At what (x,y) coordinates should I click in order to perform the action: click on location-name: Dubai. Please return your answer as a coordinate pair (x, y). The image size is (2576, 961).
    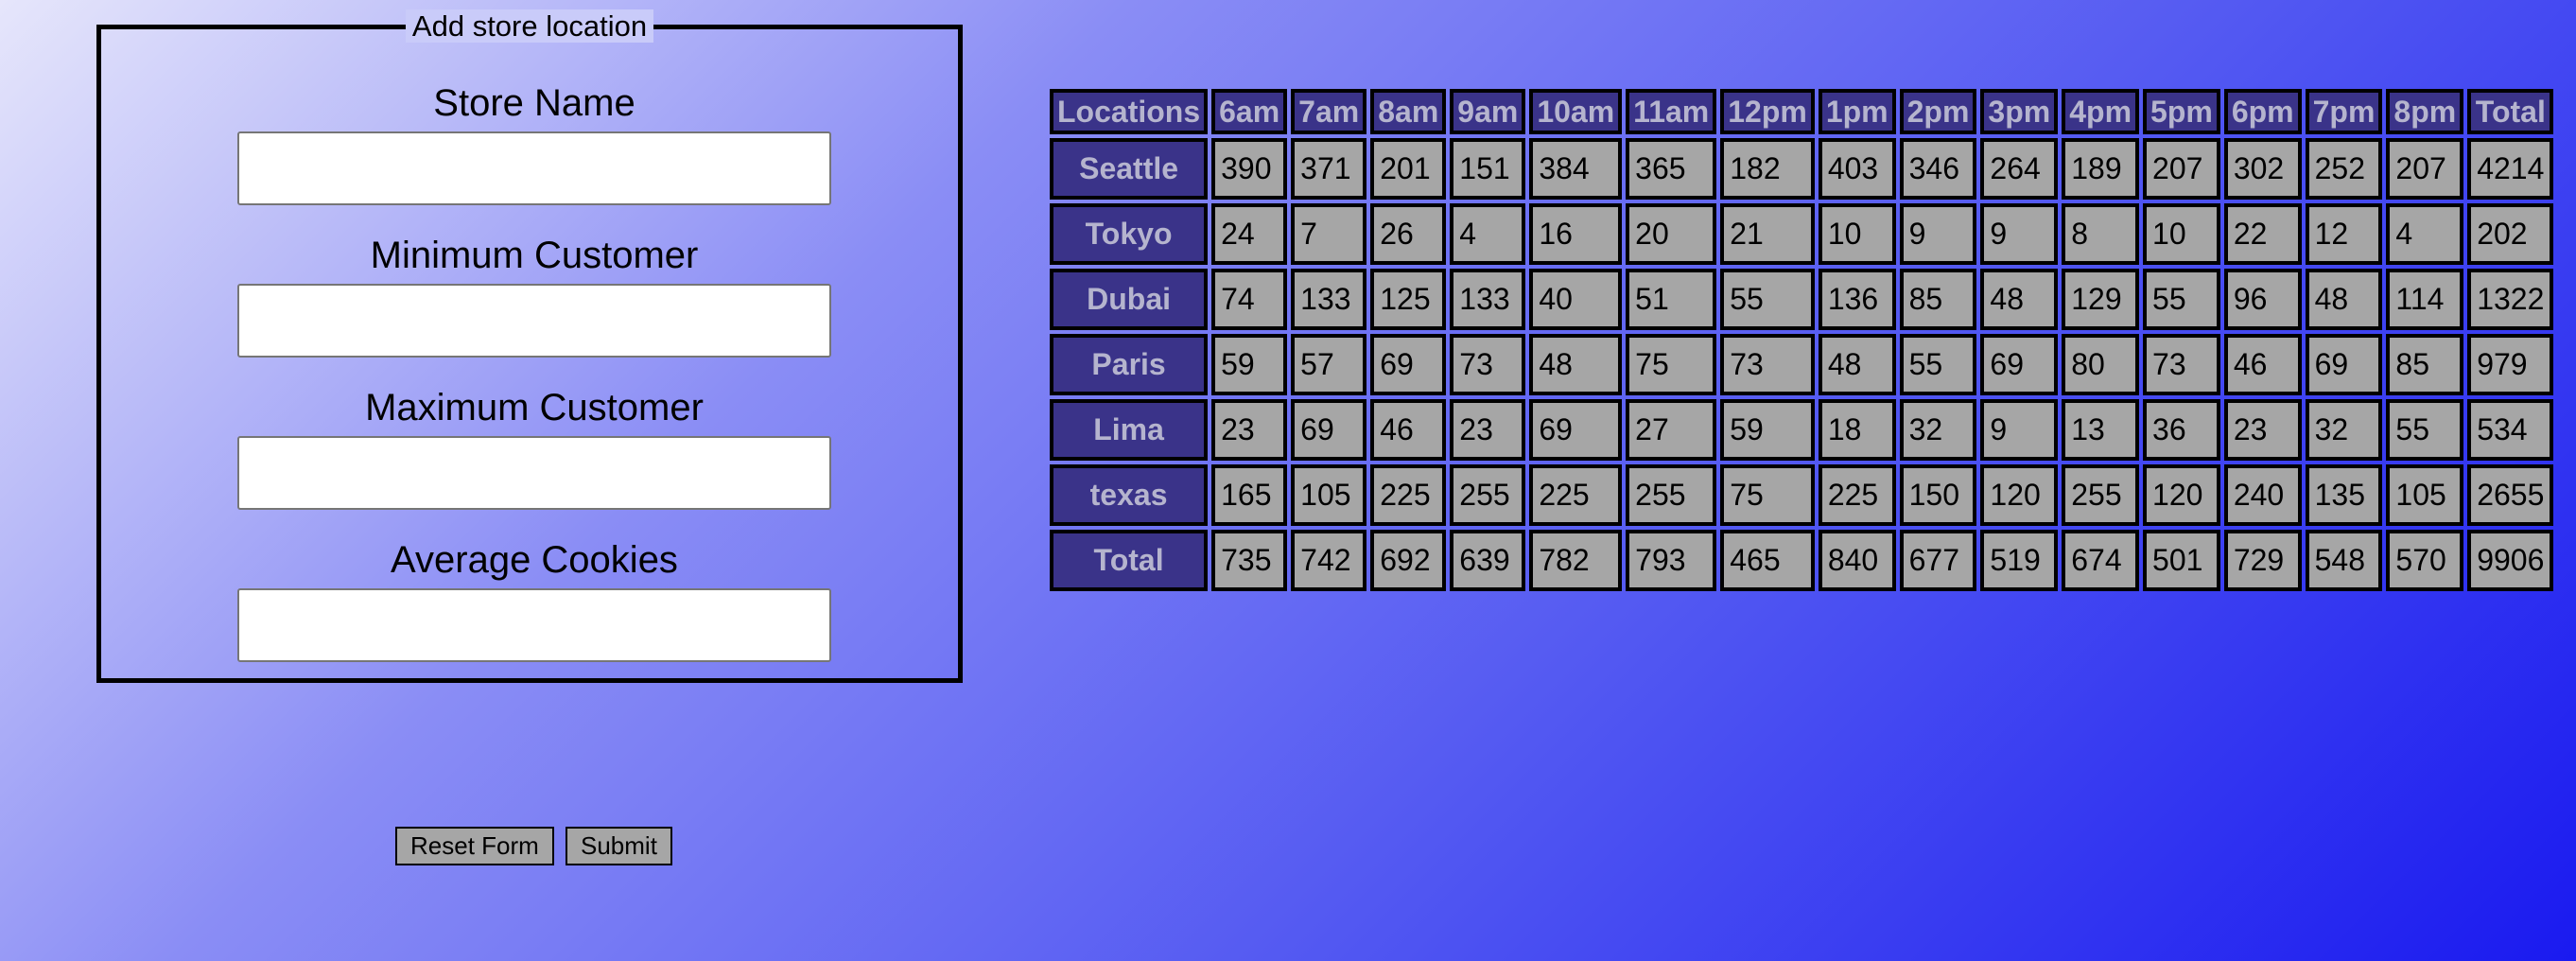
    Looking at the image, I should click on (1129, 299).